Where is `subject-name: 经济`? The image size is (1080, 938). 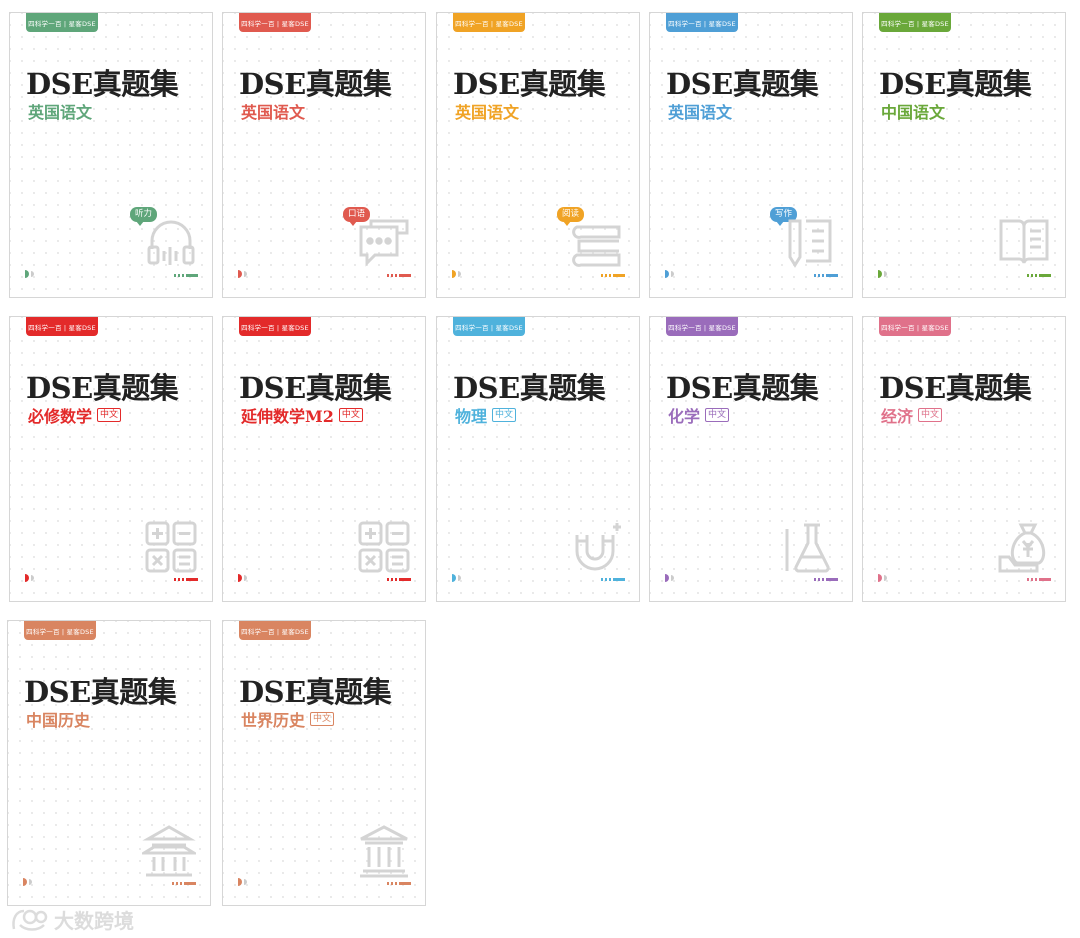
subject-name: 经济 is located at coordinates (897, 416).